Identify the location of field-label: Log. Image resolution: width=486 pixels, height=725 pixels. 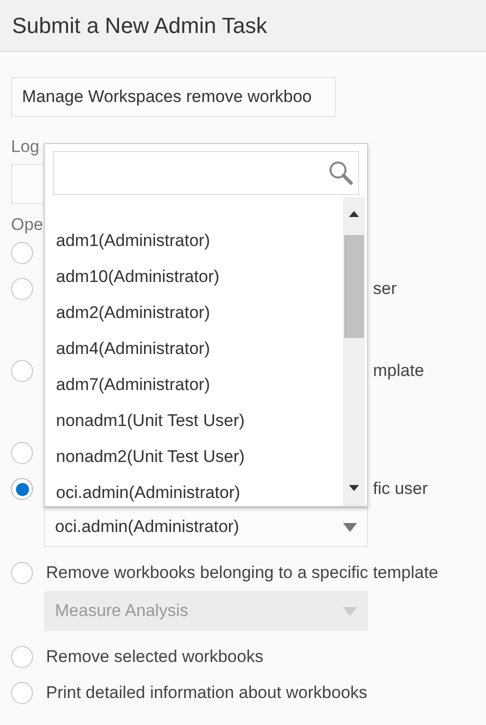
(25, 147).